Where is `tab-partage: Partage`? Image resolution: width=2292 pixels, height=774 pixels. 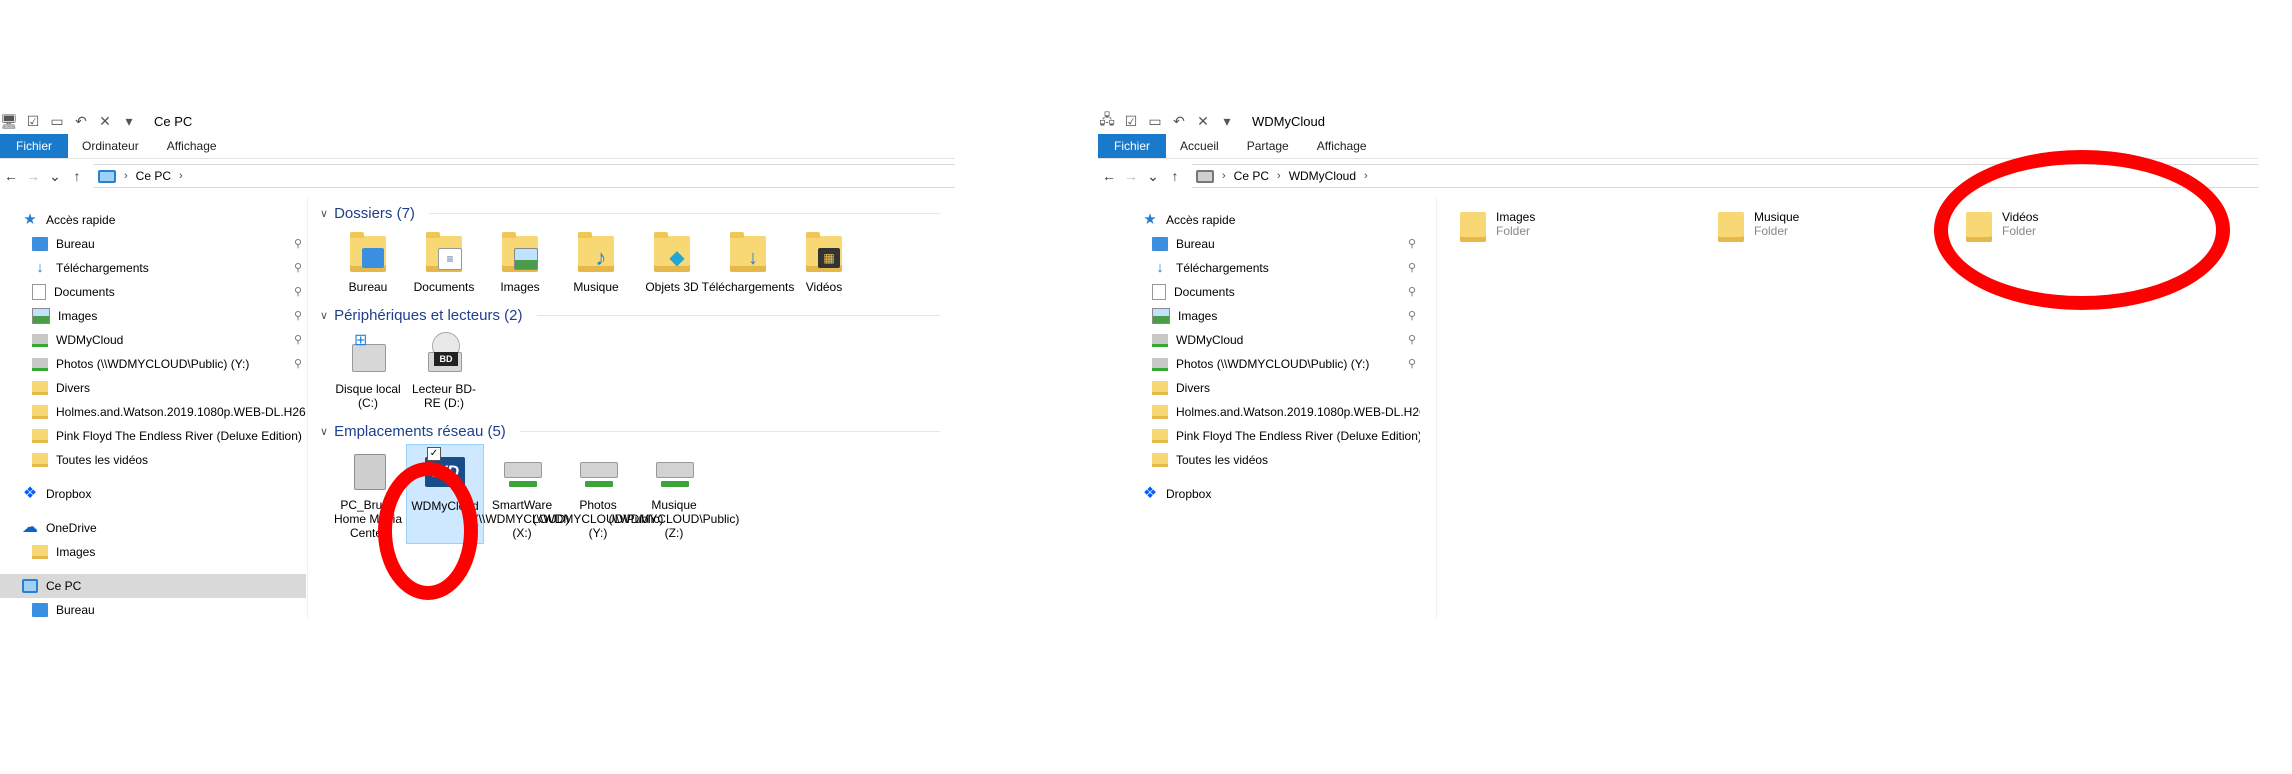
tab-partage: Partage is located at coordinates (1268, 146).